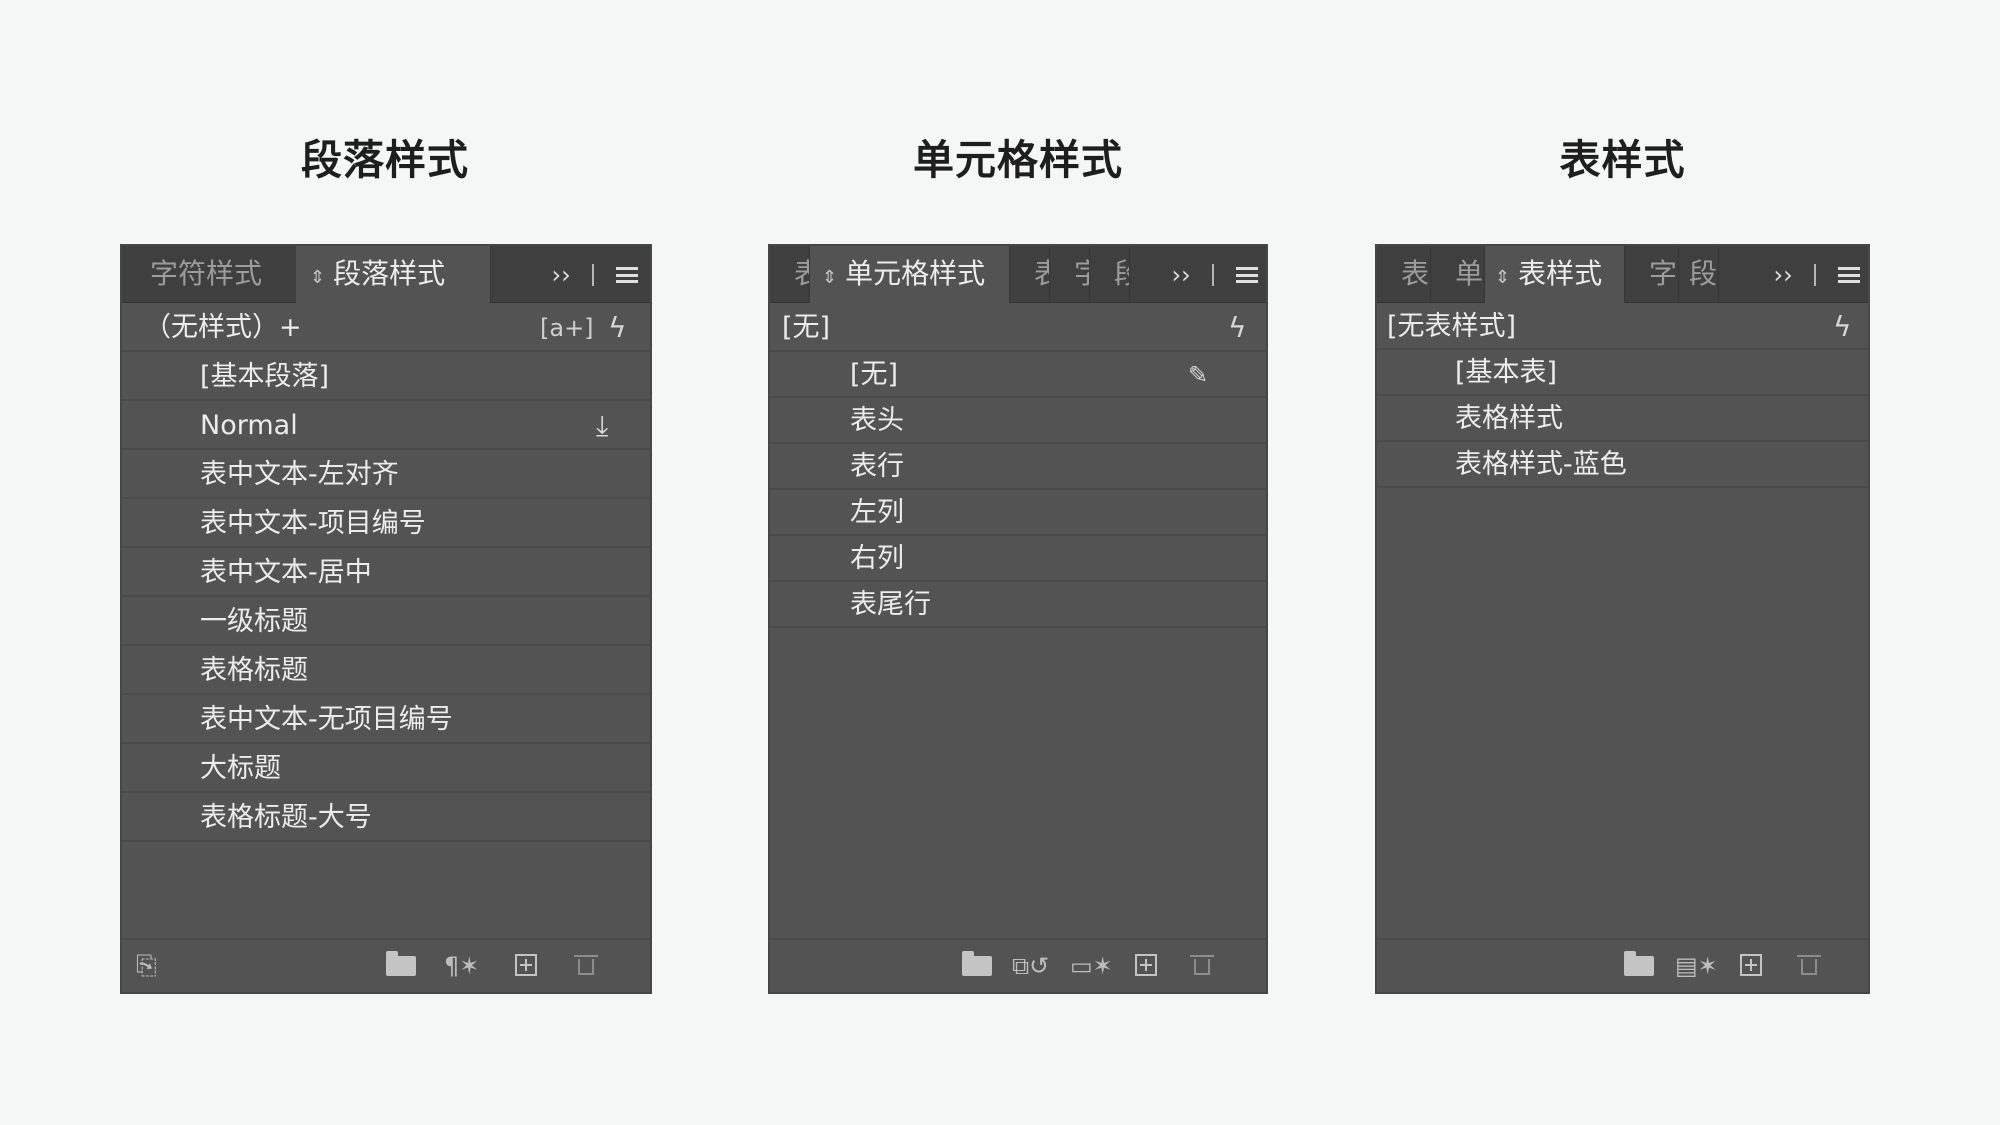 The height and width of the screenshot is (1125, 2000). I want to click on list-item-default: （无样式）+ [a+] ϟ, so click(386, 328).